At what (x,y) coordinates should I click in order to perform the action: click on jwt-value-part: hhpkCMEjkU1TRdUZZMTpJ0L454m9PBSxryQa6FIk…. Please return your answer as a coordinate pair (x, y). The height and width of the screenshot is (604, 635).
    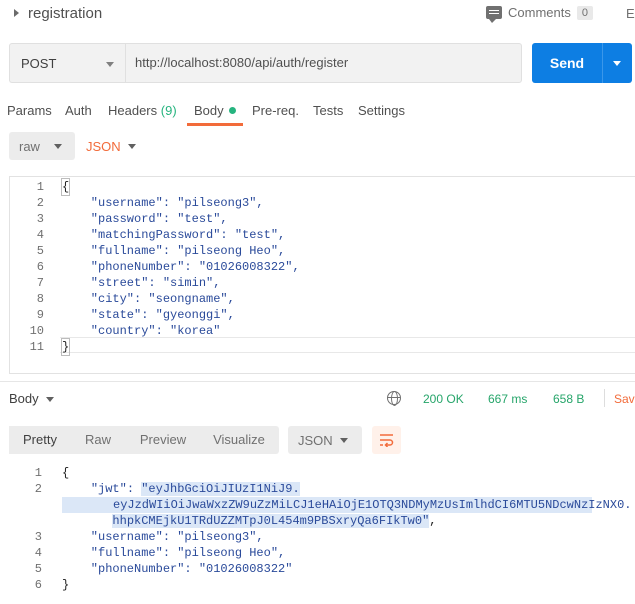
    Looking at the image, I should click on (271, 521).